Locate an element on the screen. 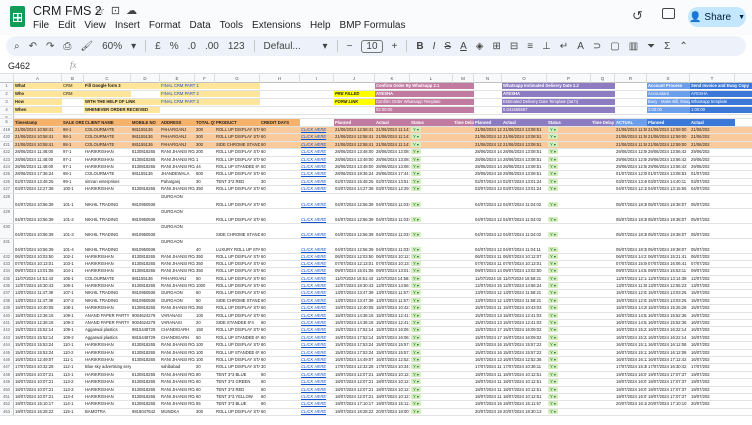  functions-icon: Σ is located at coordinates (667, 46).